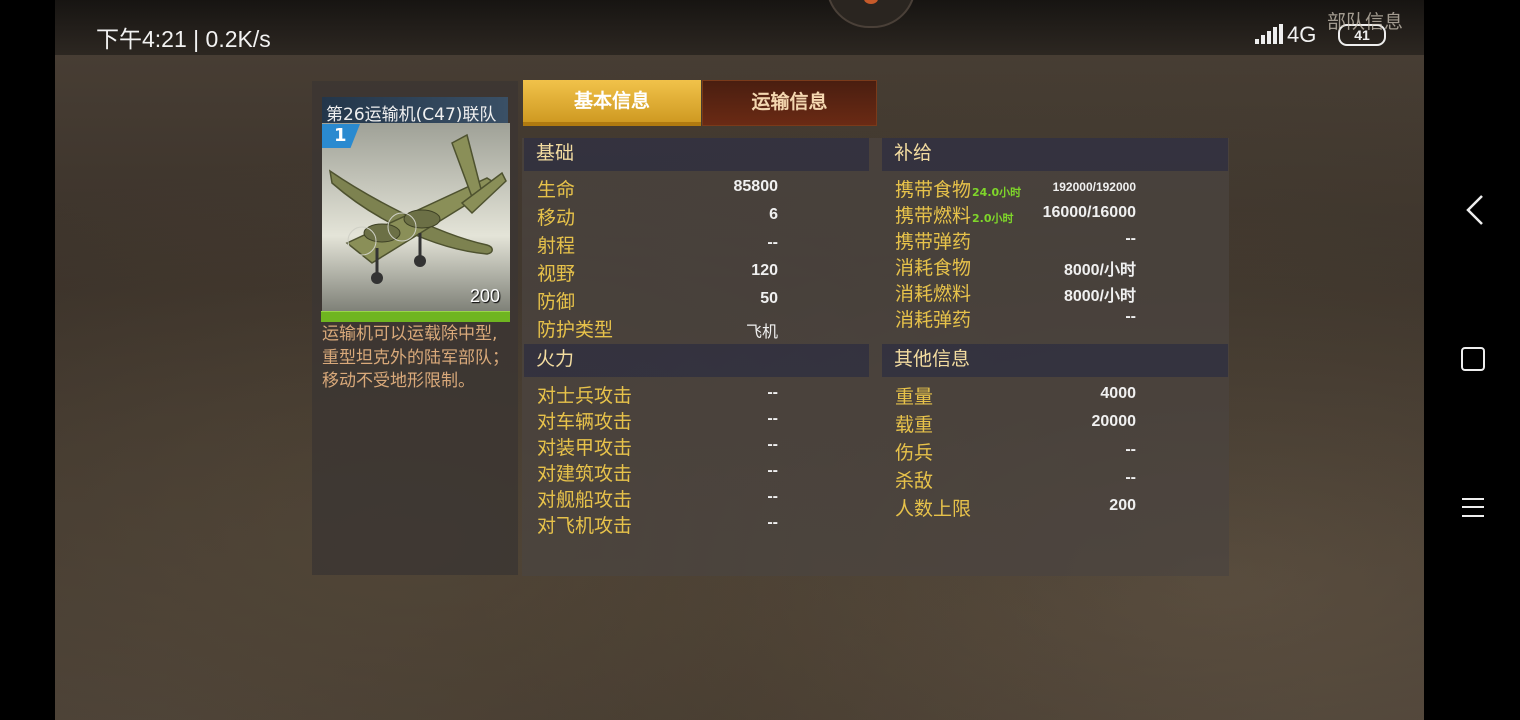 This screenshot has height=720, width=1520. What do you see at coordinates (238, 39) in the screenshot?
I see `status-speed: 0.2K/s` at bounding box center [238, 39].